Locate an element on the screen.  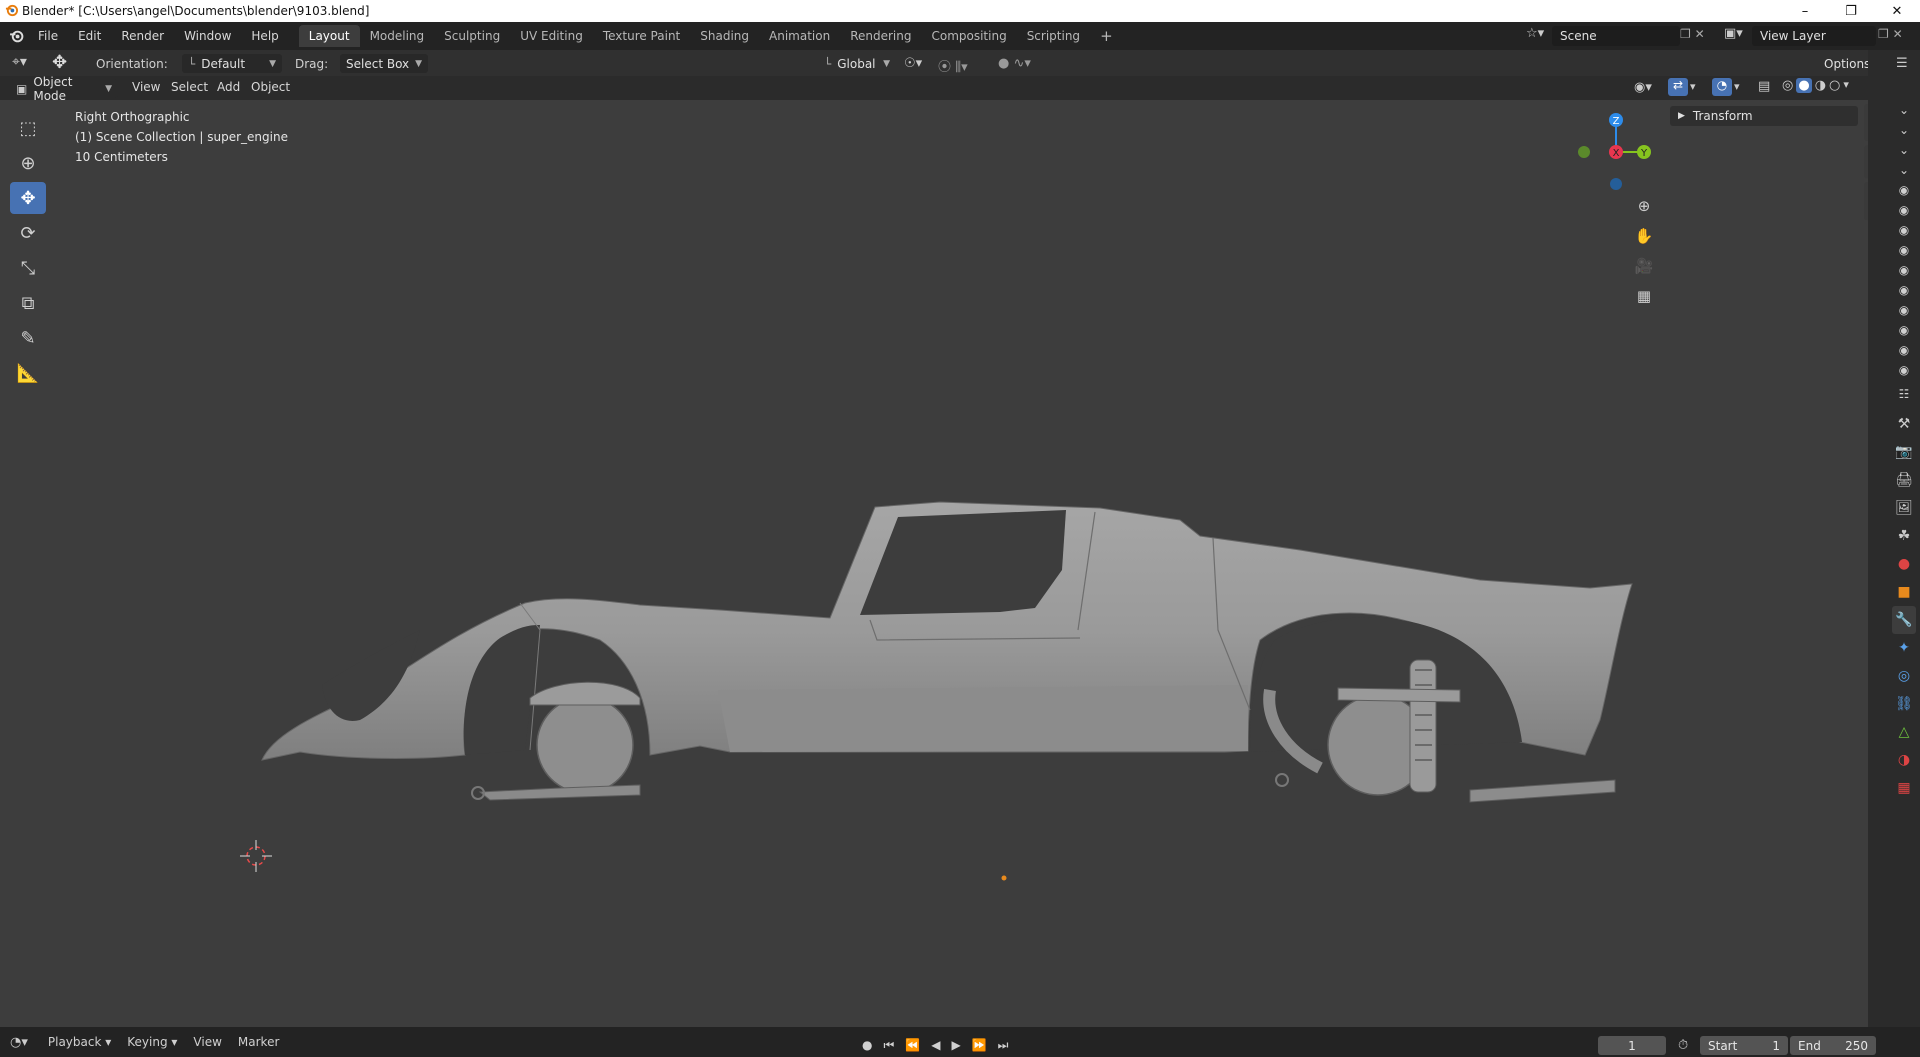
gizmo-toggle-icon: ⇄ is located at coordinates (1678, 87).